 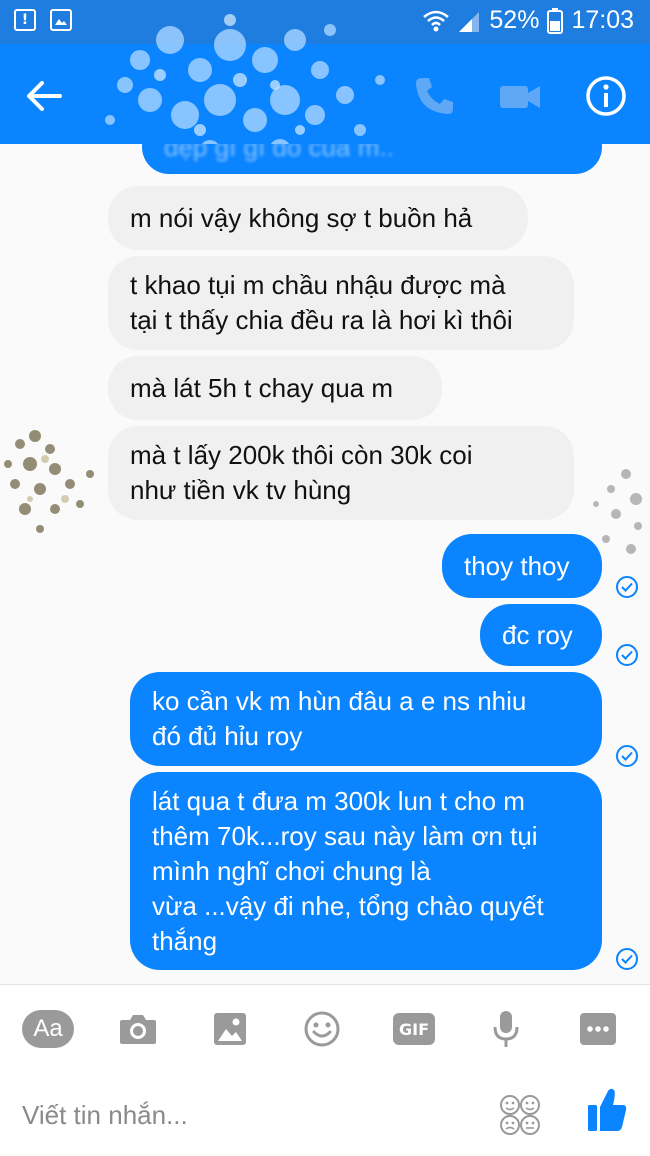 What do you see at coordinates (235, 94) in the screenshot?
I see `contact-name` at bounding box center [235, 94].